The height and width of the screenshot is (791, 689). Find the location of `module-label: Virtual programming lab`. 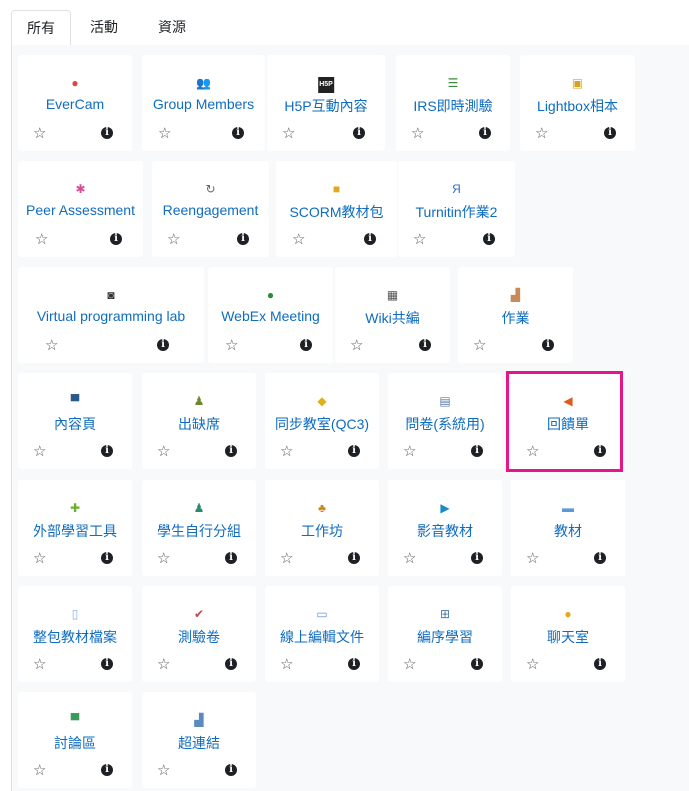

module-label: Virtual programming lab is located at coordinates (111, 316).